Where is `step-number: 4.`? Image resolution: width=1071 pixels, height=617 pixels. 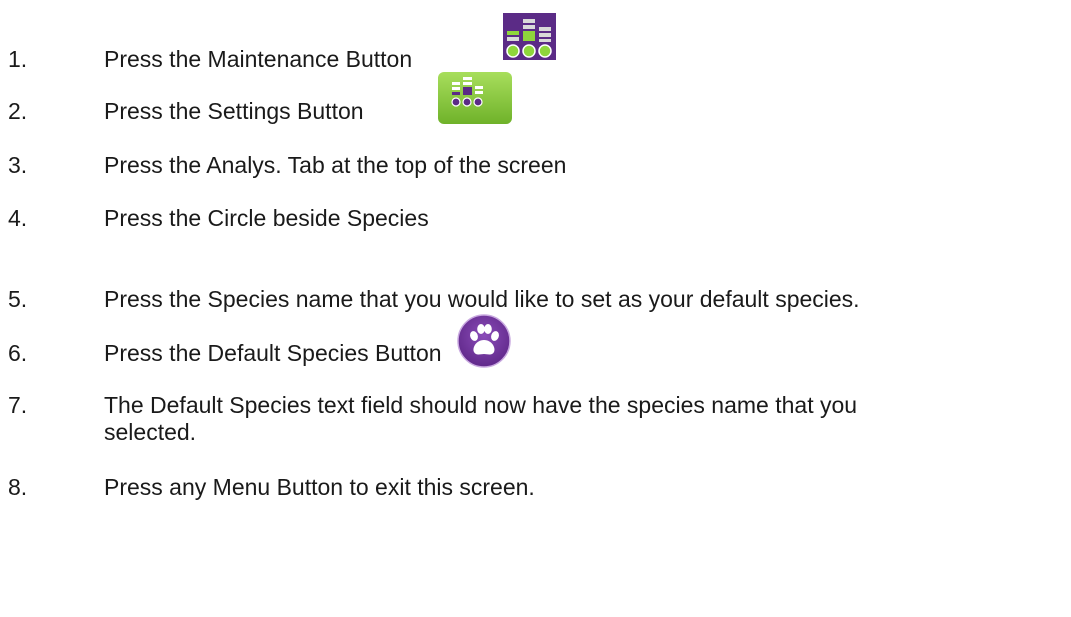 step-number: 4. is located at coordinates (18, 218).